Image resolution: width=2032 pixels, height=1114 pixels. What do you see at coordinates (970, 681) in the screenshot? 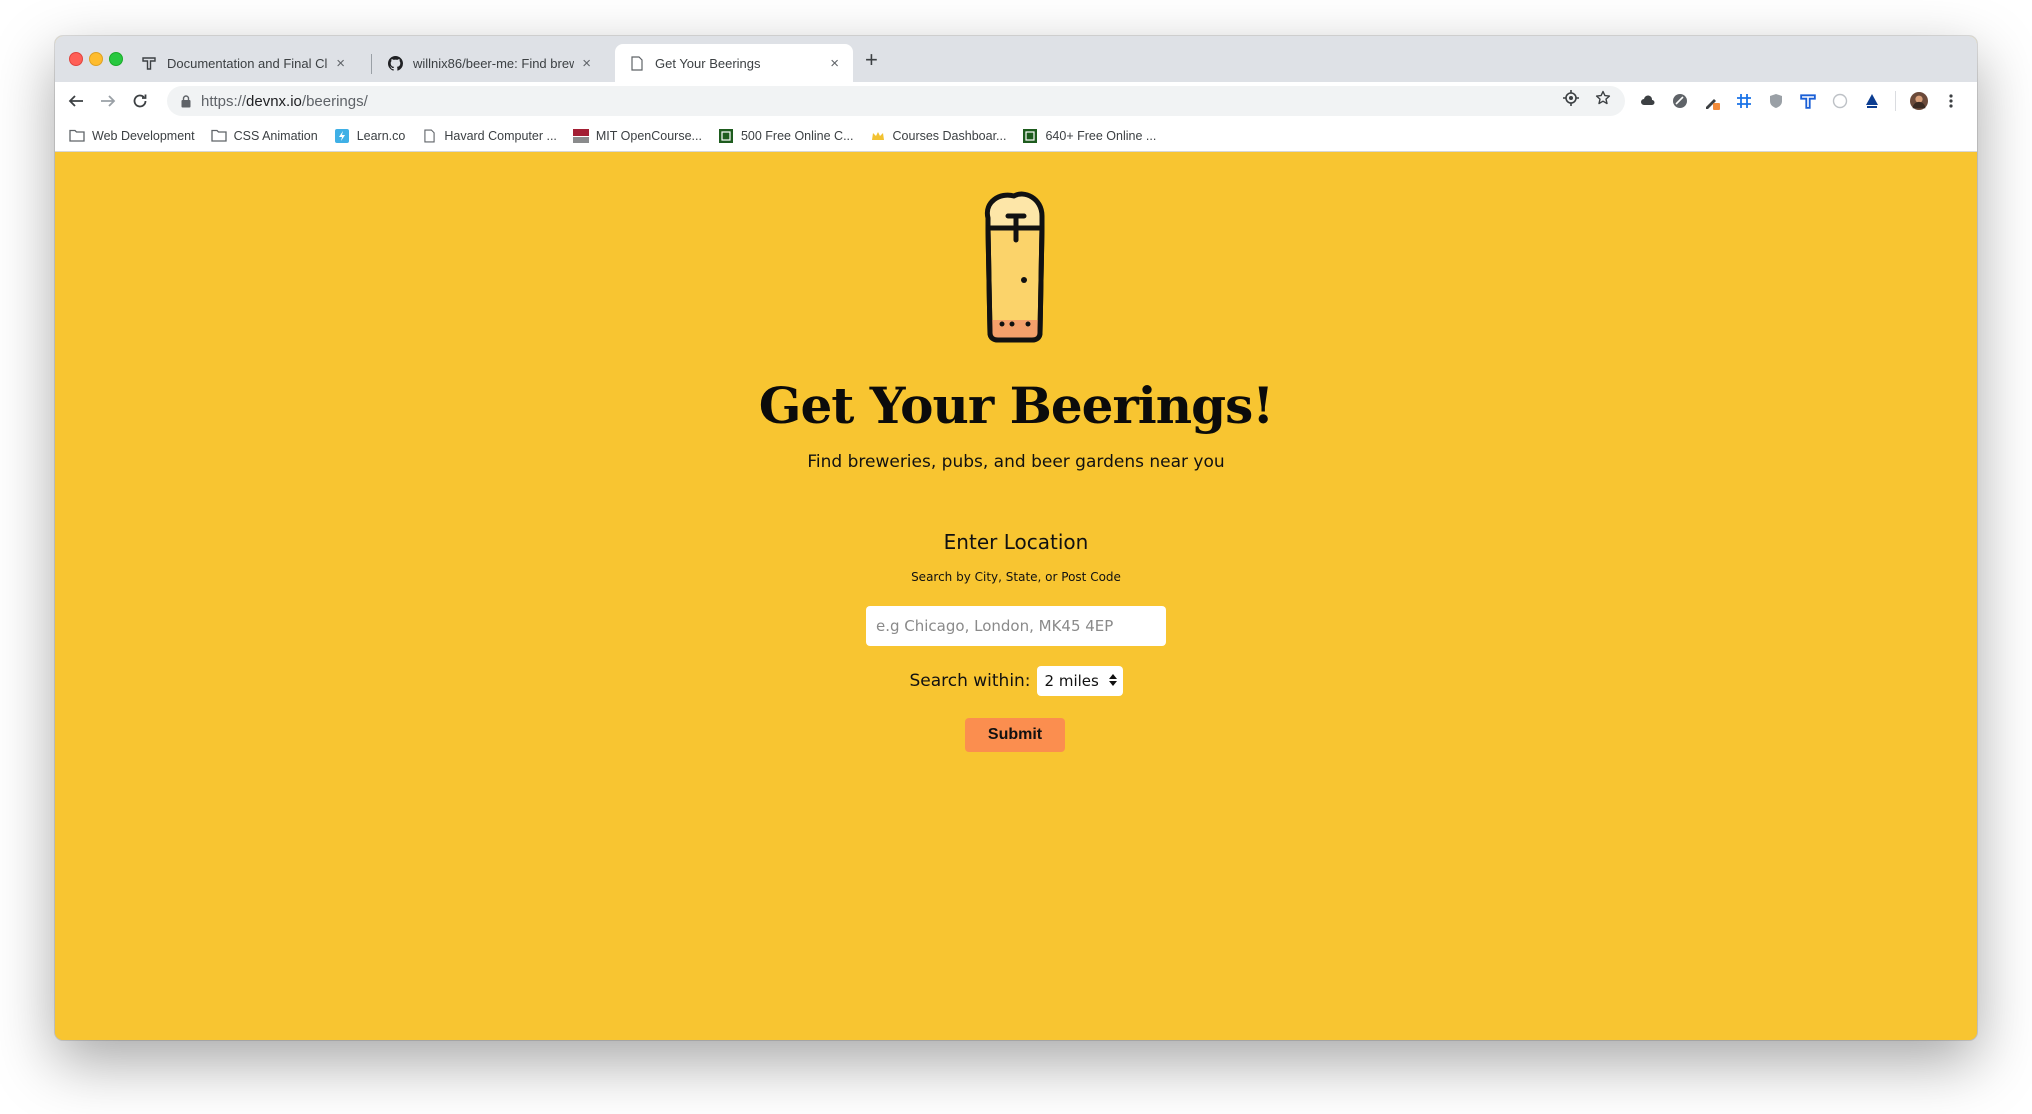
I see `search-within-label: Search within:` at bounding box center [970, 681].